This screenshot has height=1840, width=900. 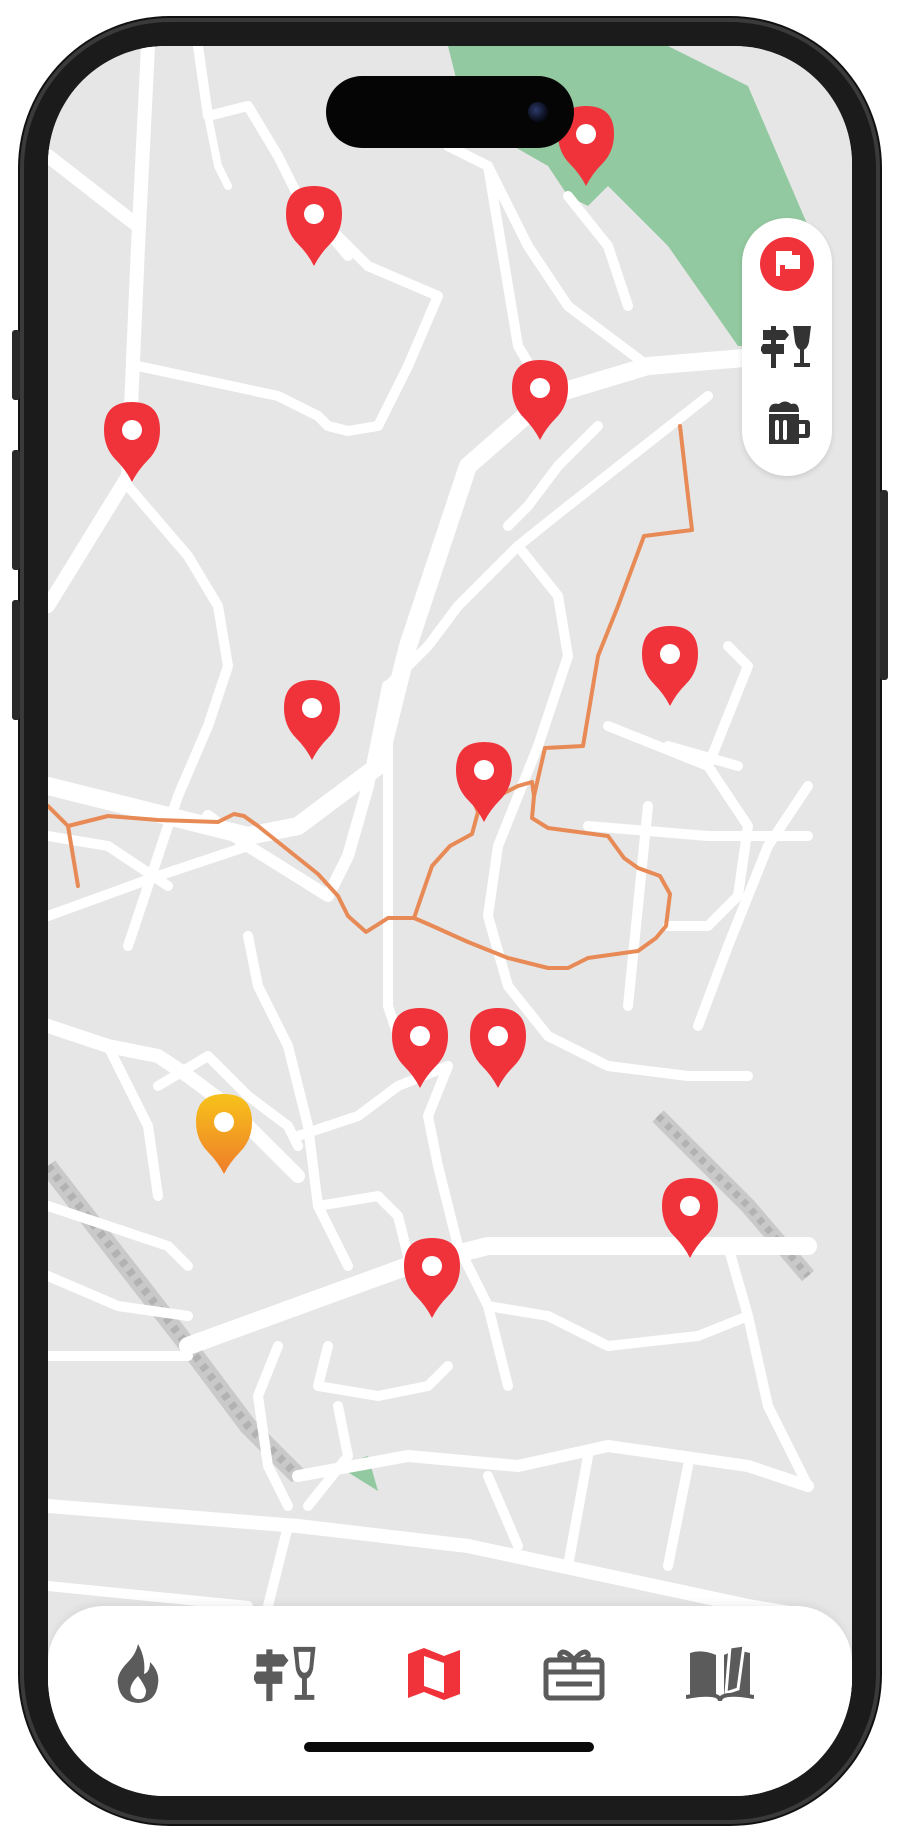 I want to click on filter-bar-button, so click(x=787, y=346).